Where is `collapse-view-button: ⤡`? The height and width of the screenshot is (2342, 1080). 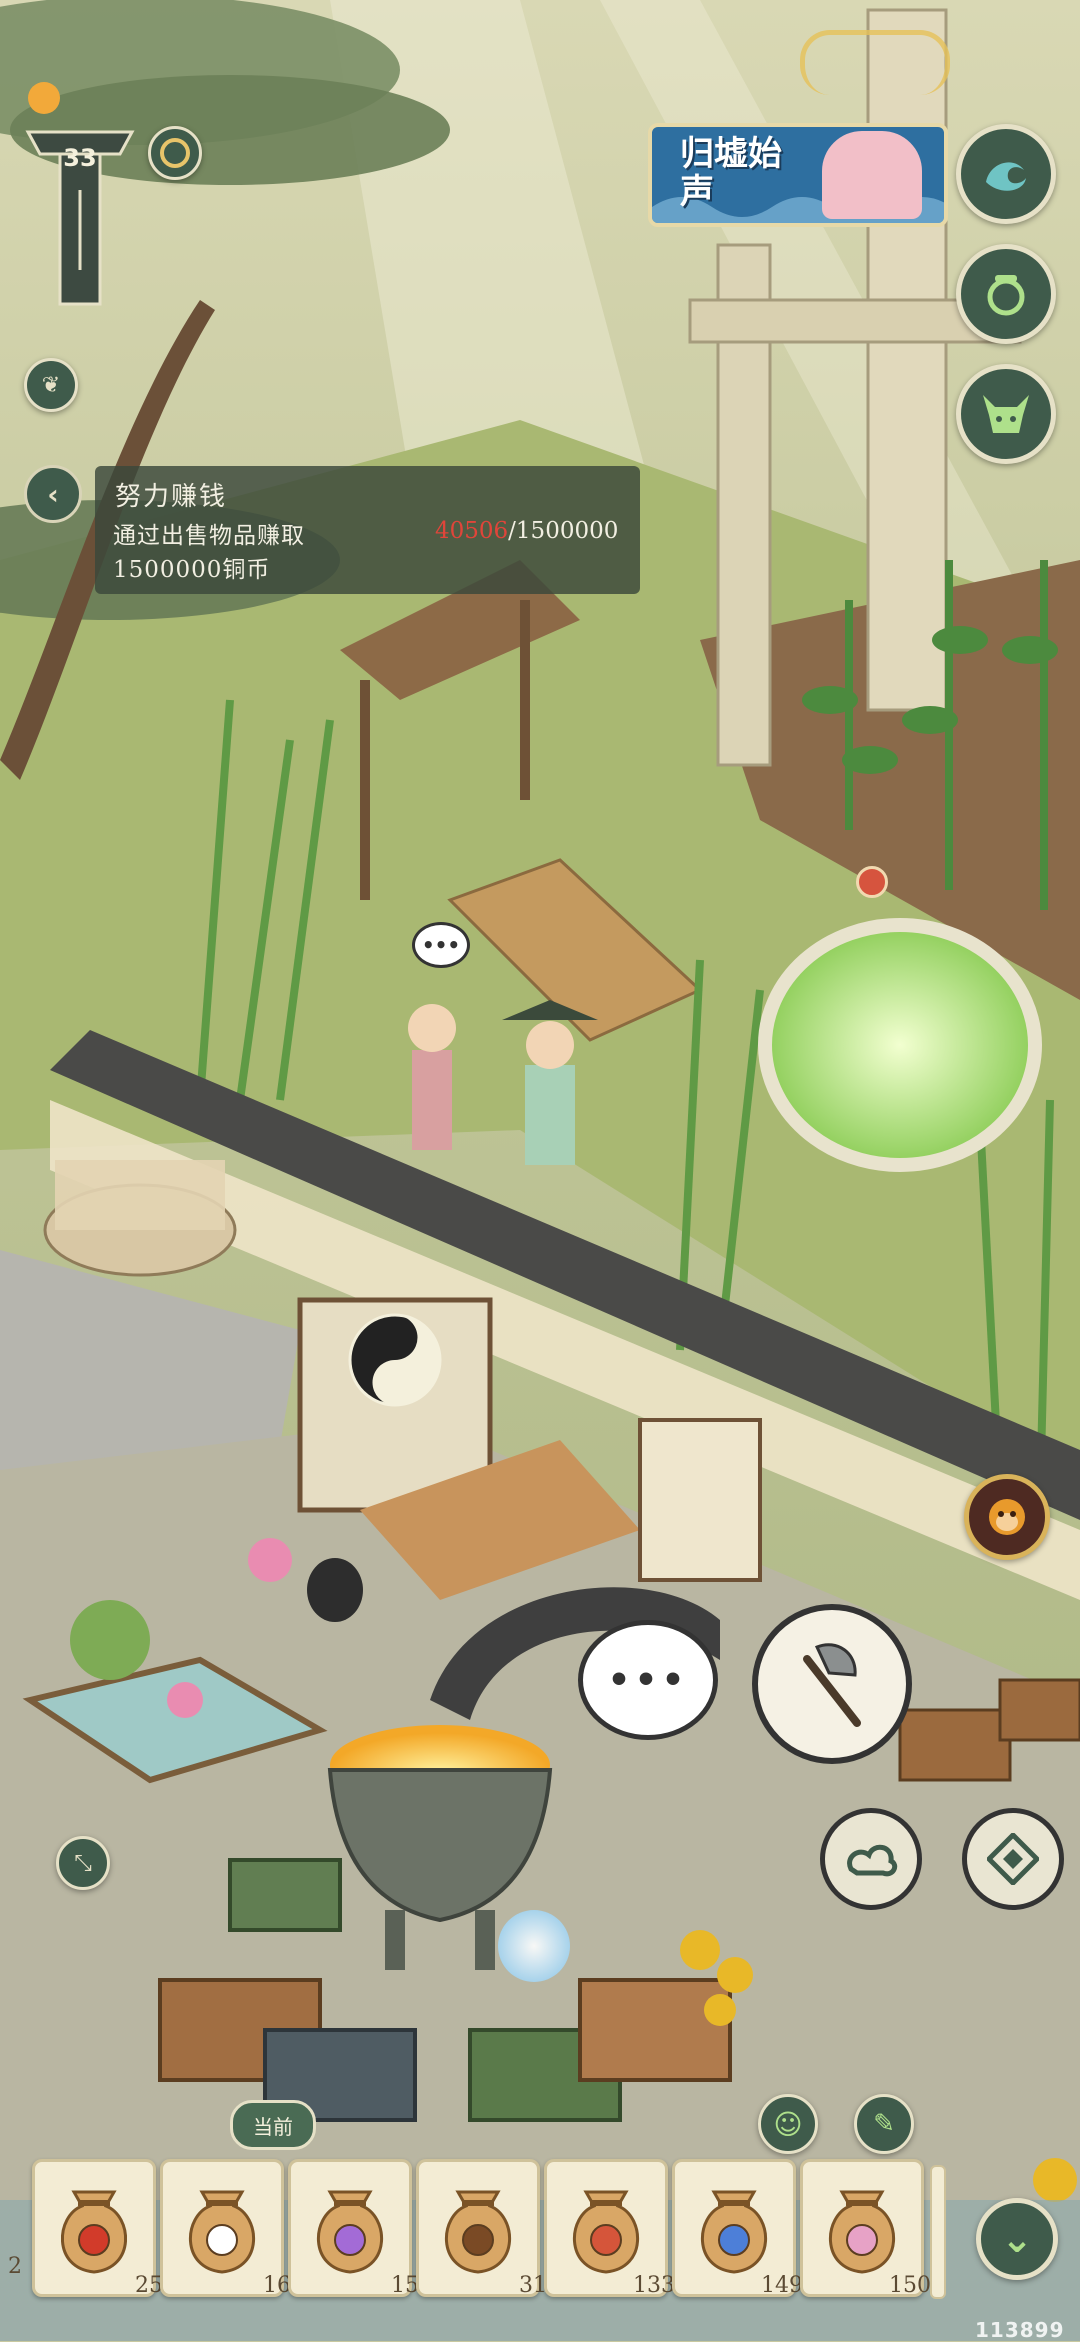 collapse-view-button: ⤡ is located at coordinates (83, 1863).